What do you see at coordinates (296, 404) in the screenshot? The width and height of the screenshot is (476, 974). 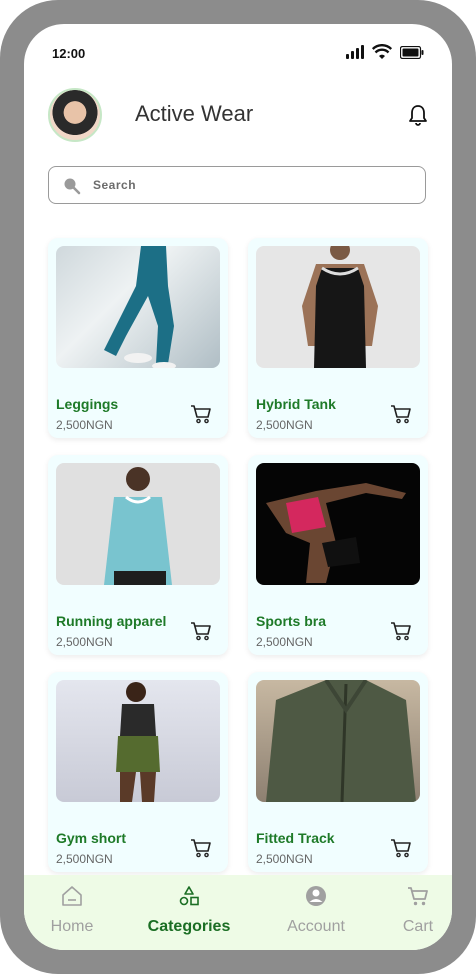 I see `product-name: Hybrid Tank` at bounding box center [296, 404].